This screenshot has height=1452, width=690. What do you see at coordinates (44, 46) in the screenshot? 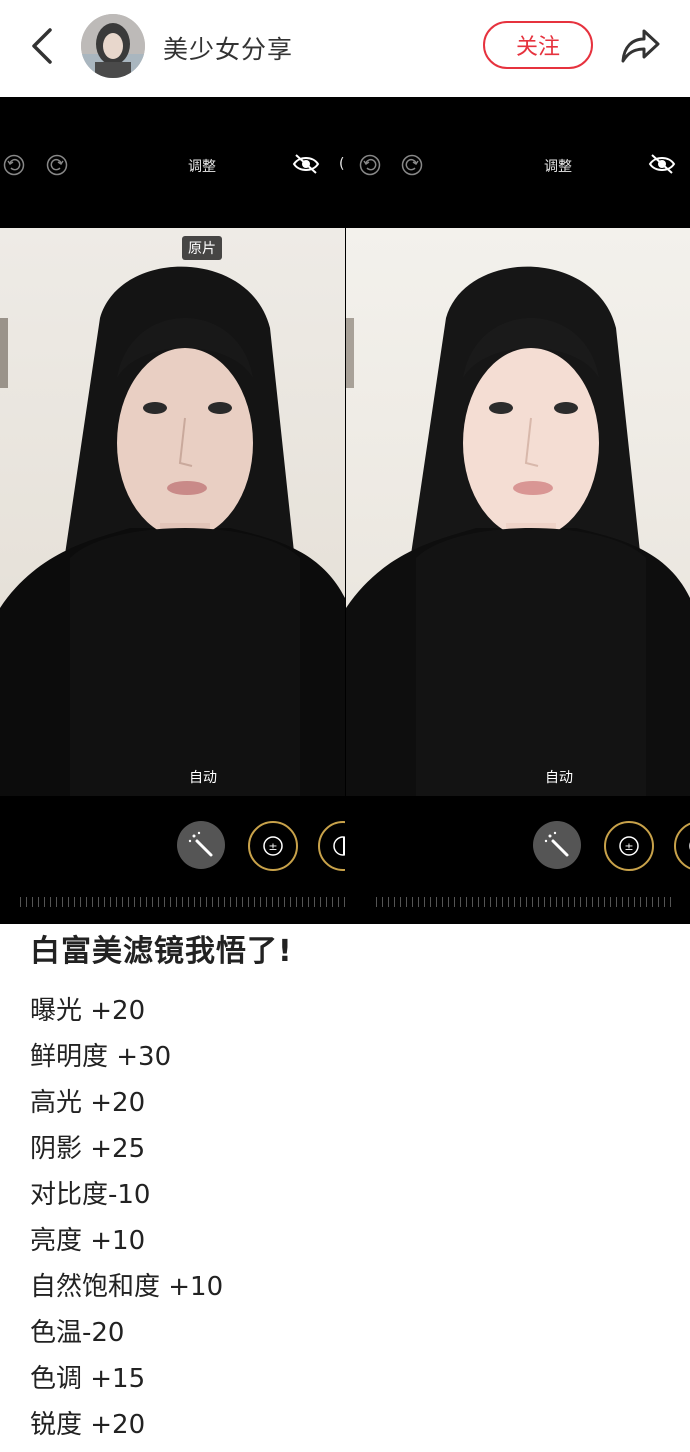
I see `back-chevron-icon` at bounding box center [44, 46].